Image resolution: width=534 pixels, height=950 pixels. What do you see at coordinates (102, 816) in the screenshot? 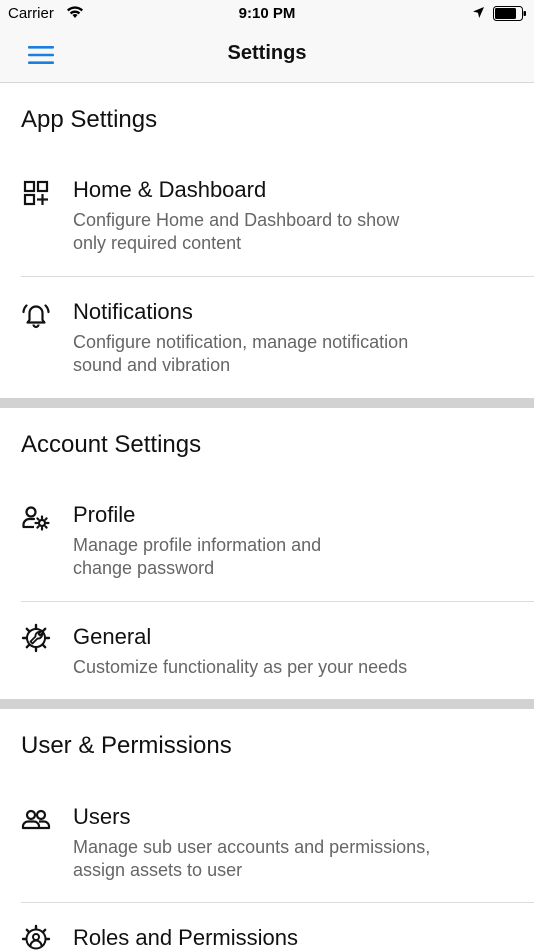
I see `settings-item-title: Users` at bounding box center [102, 816].